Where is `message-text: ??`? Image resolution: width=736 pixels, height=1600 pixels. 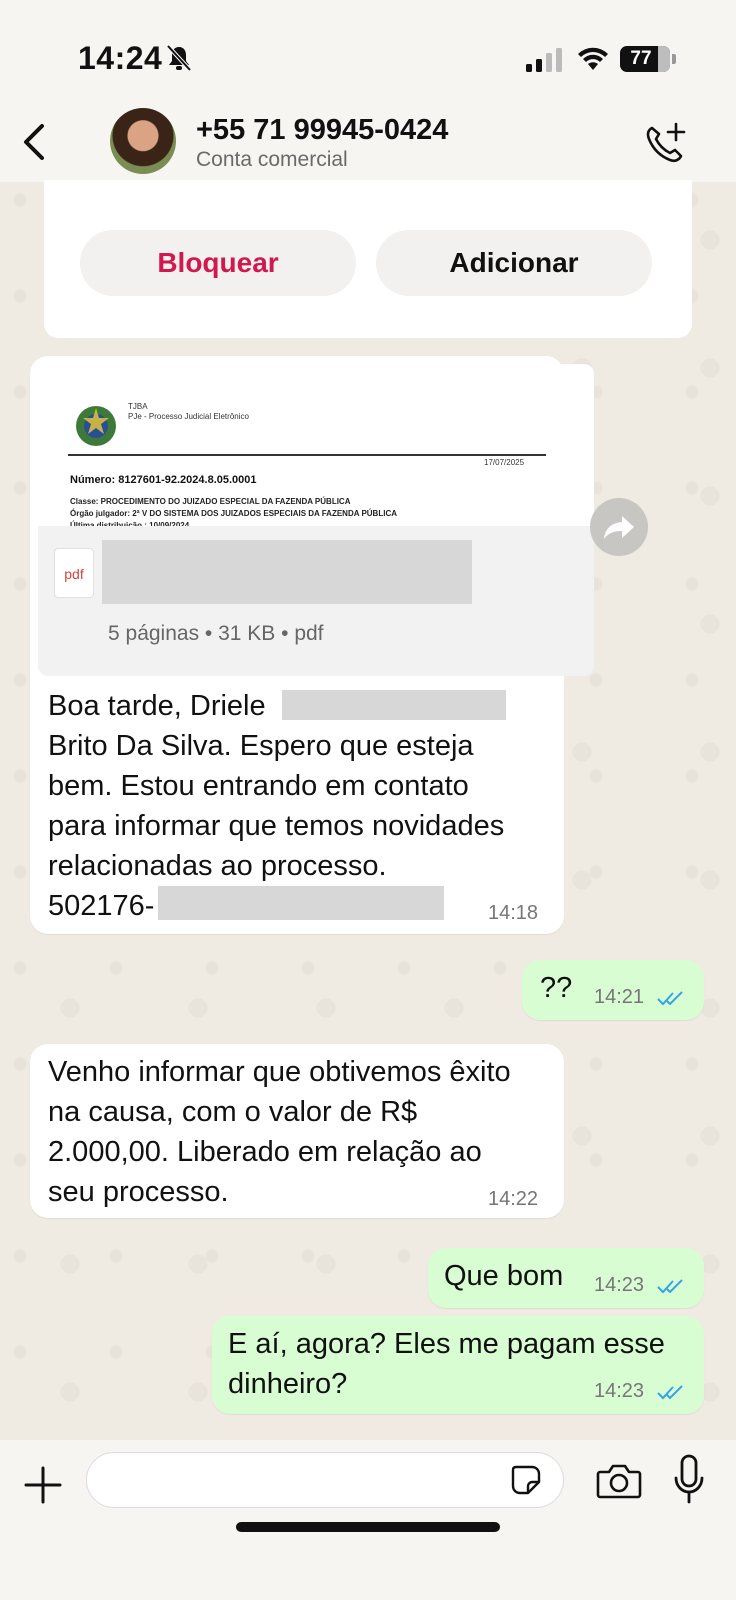
message-text: ?? is located at coordinates (556, 988).